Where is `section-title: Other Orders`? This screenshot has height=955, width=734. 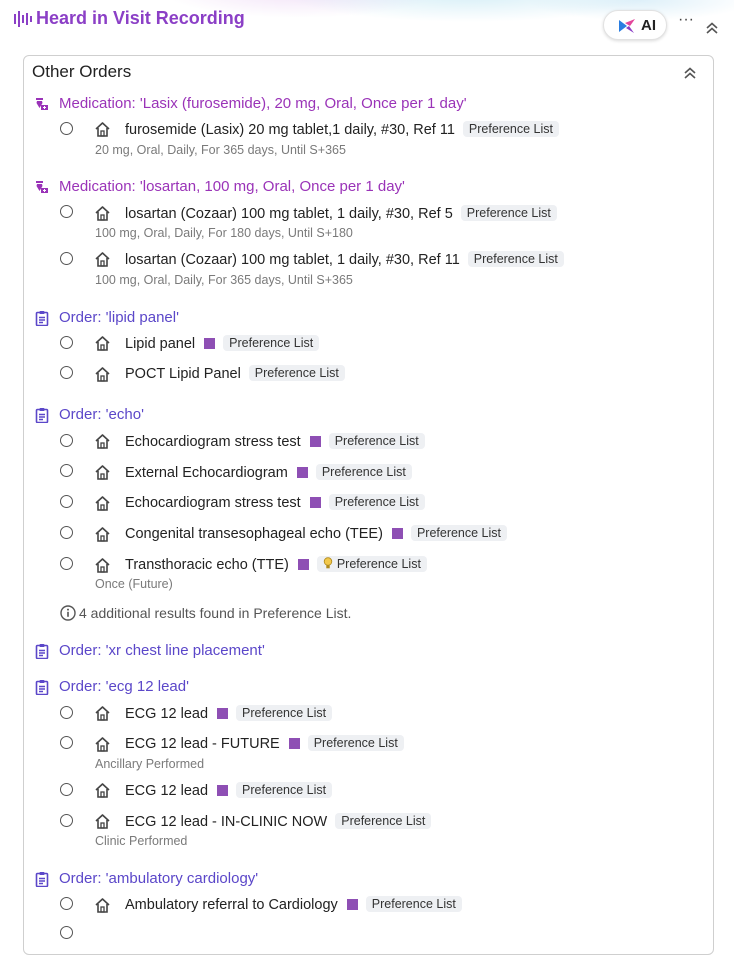 section-title: Other Orders is located at coordinates (82, 71).